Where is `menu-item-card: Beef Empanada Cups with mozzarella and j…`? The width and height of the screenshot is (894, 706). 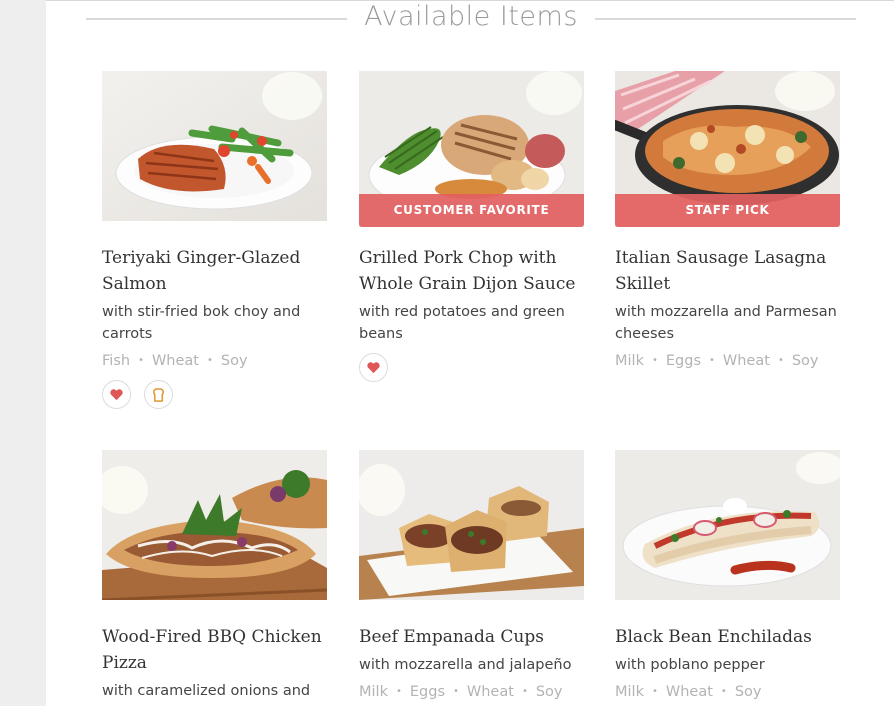 menu-item-card: Beef Empanada Cups with mozzarella and j… is located at coordinates (471, 575).